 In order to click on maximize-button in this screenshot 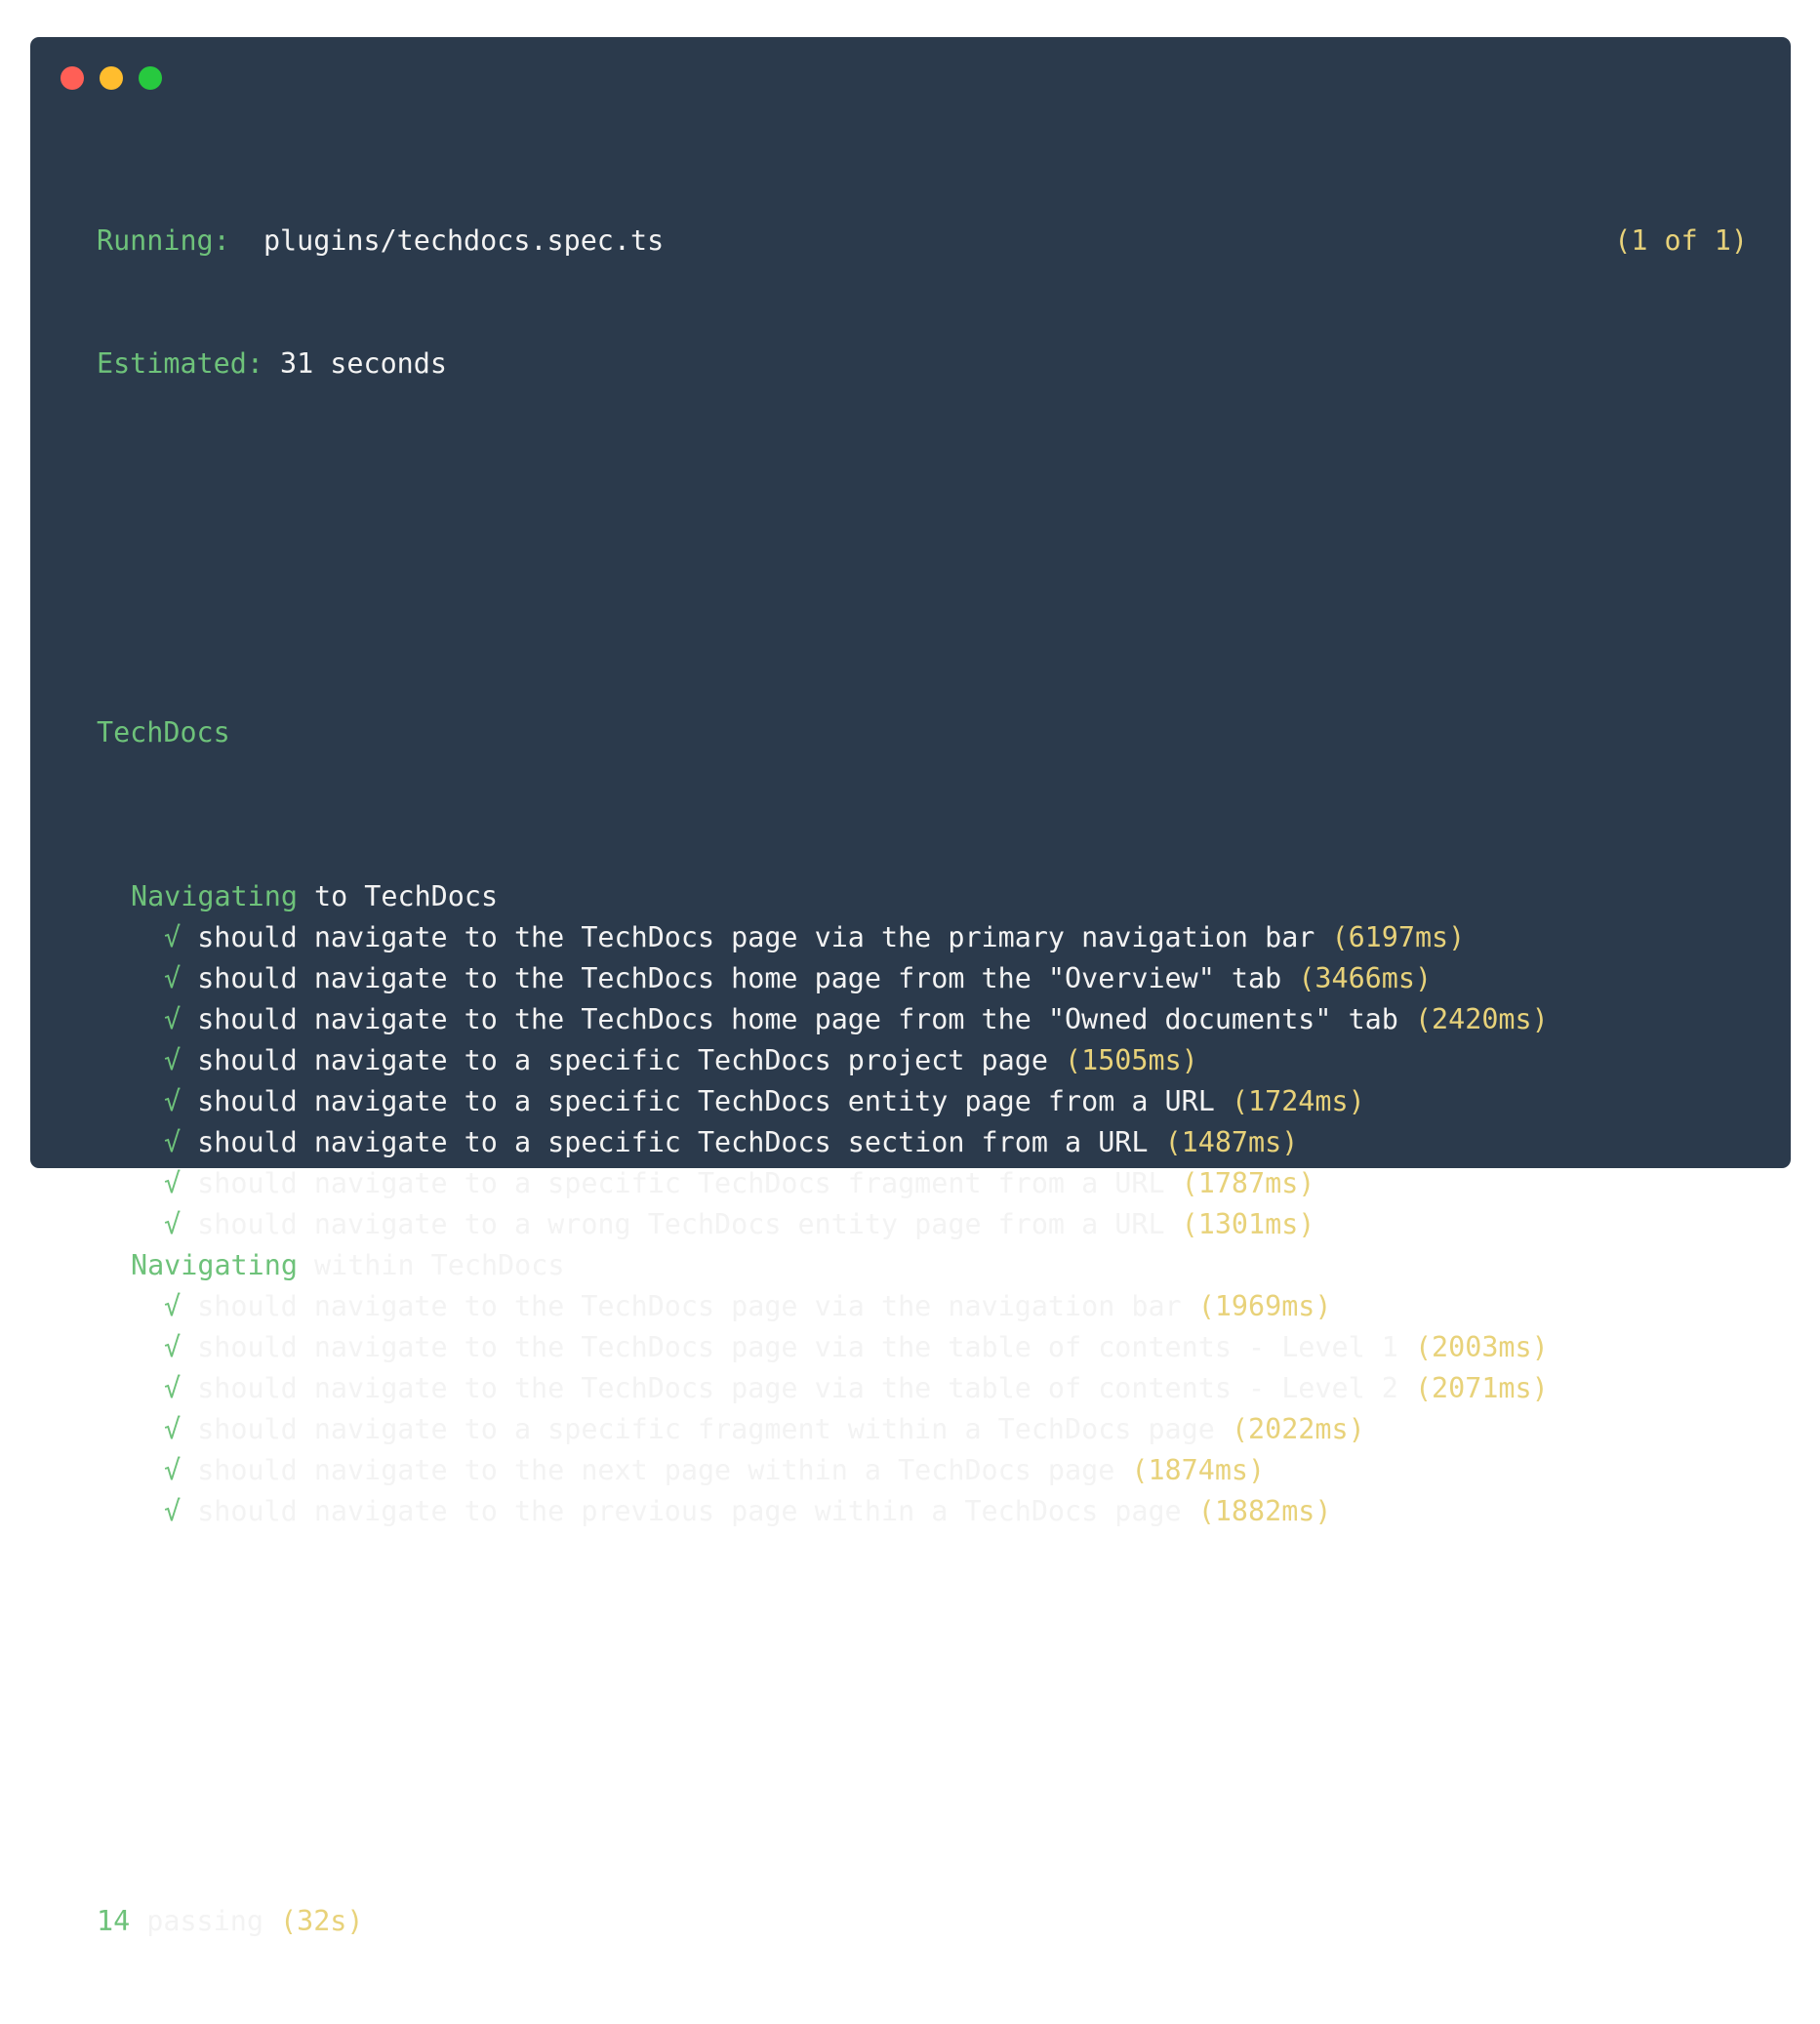, I will do `click(150, 78)`.